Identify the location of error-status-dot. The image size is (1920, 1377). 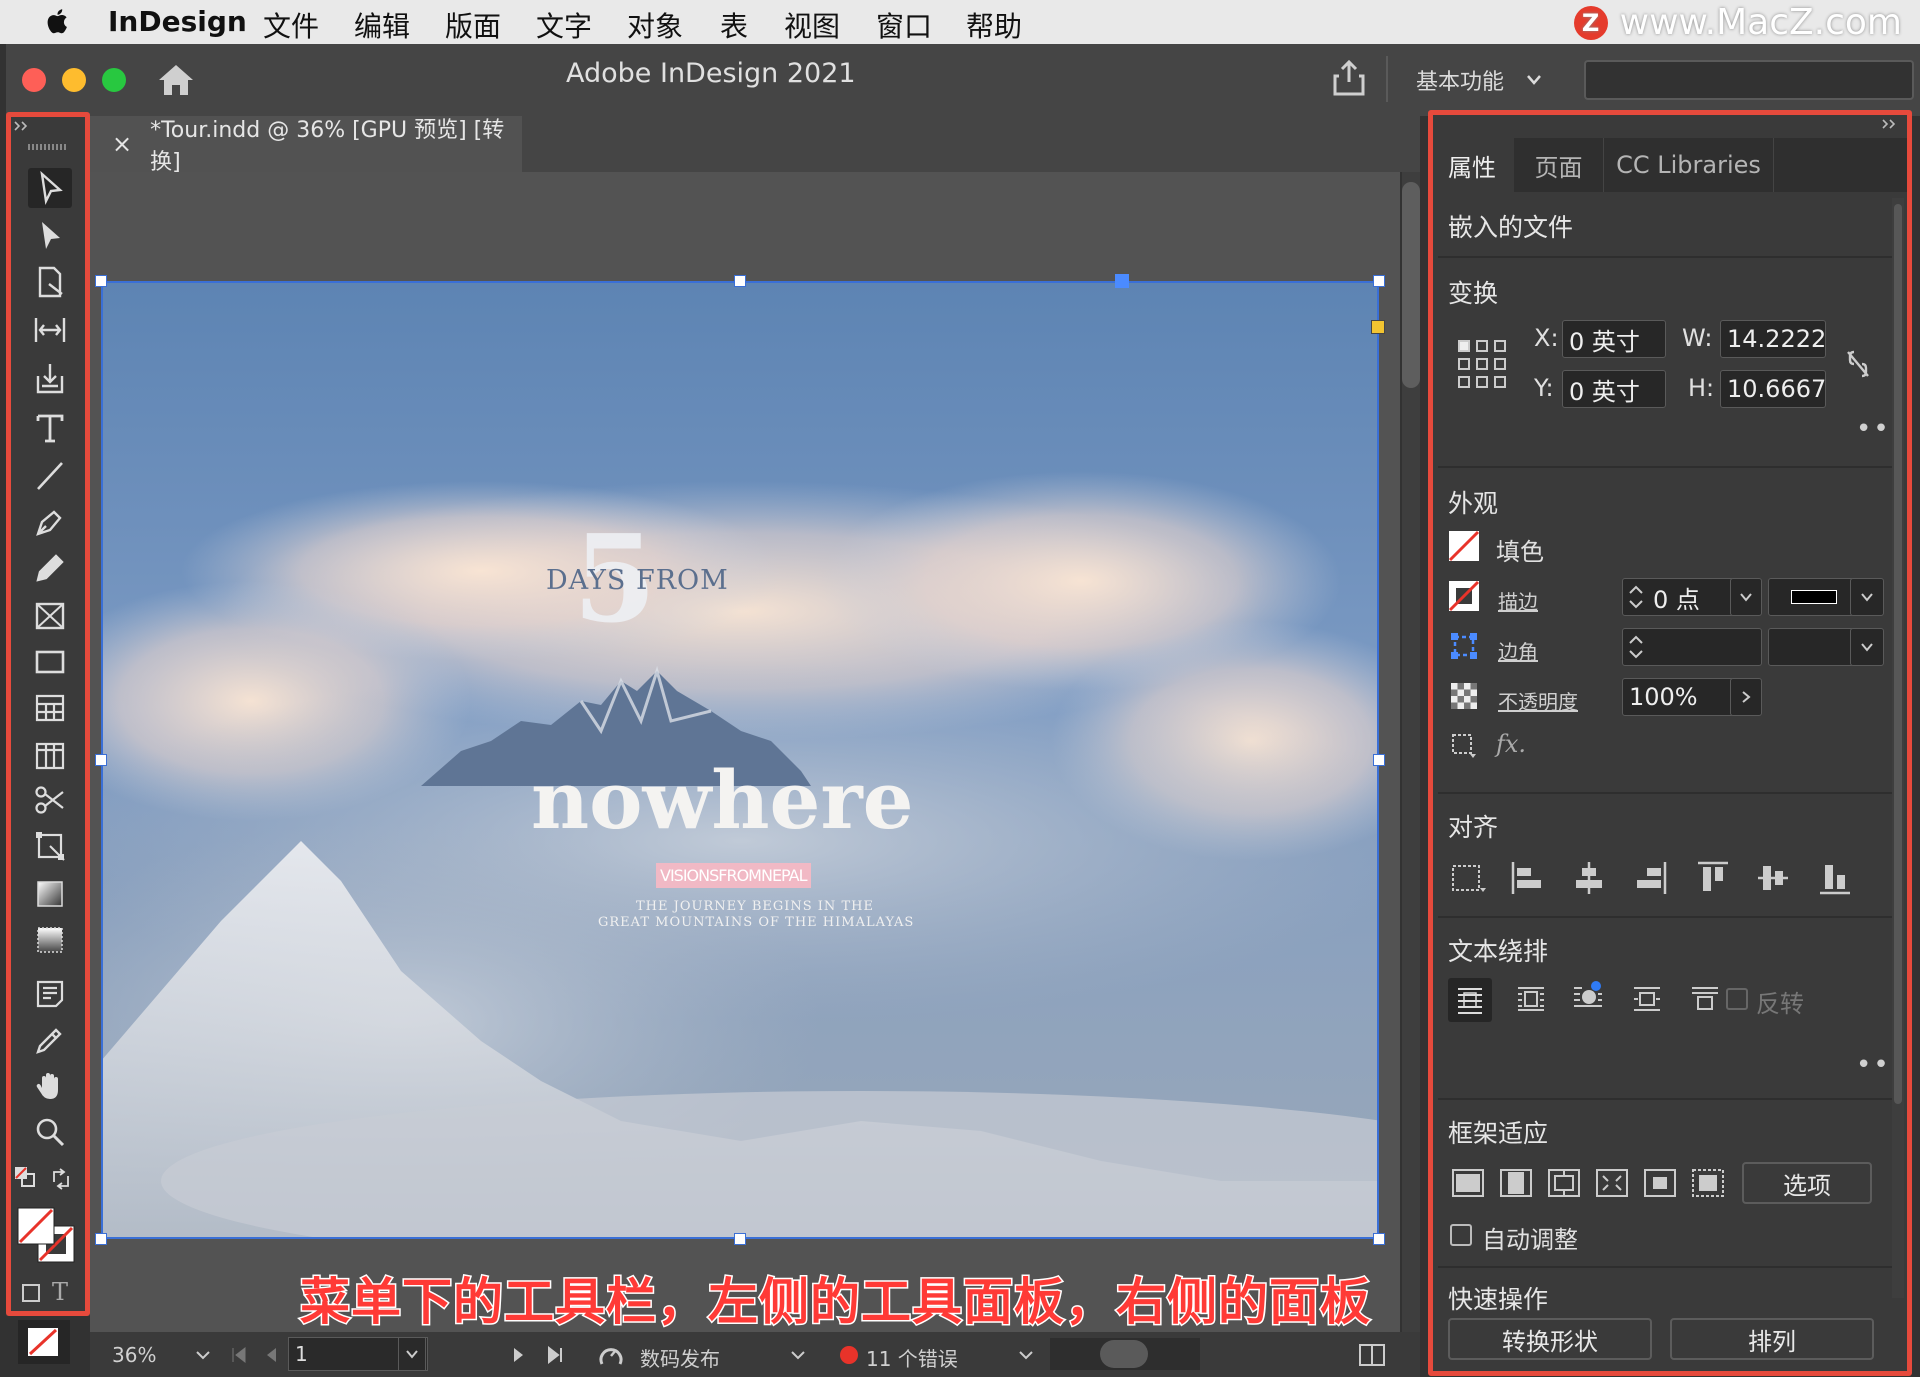
(849, 1355).